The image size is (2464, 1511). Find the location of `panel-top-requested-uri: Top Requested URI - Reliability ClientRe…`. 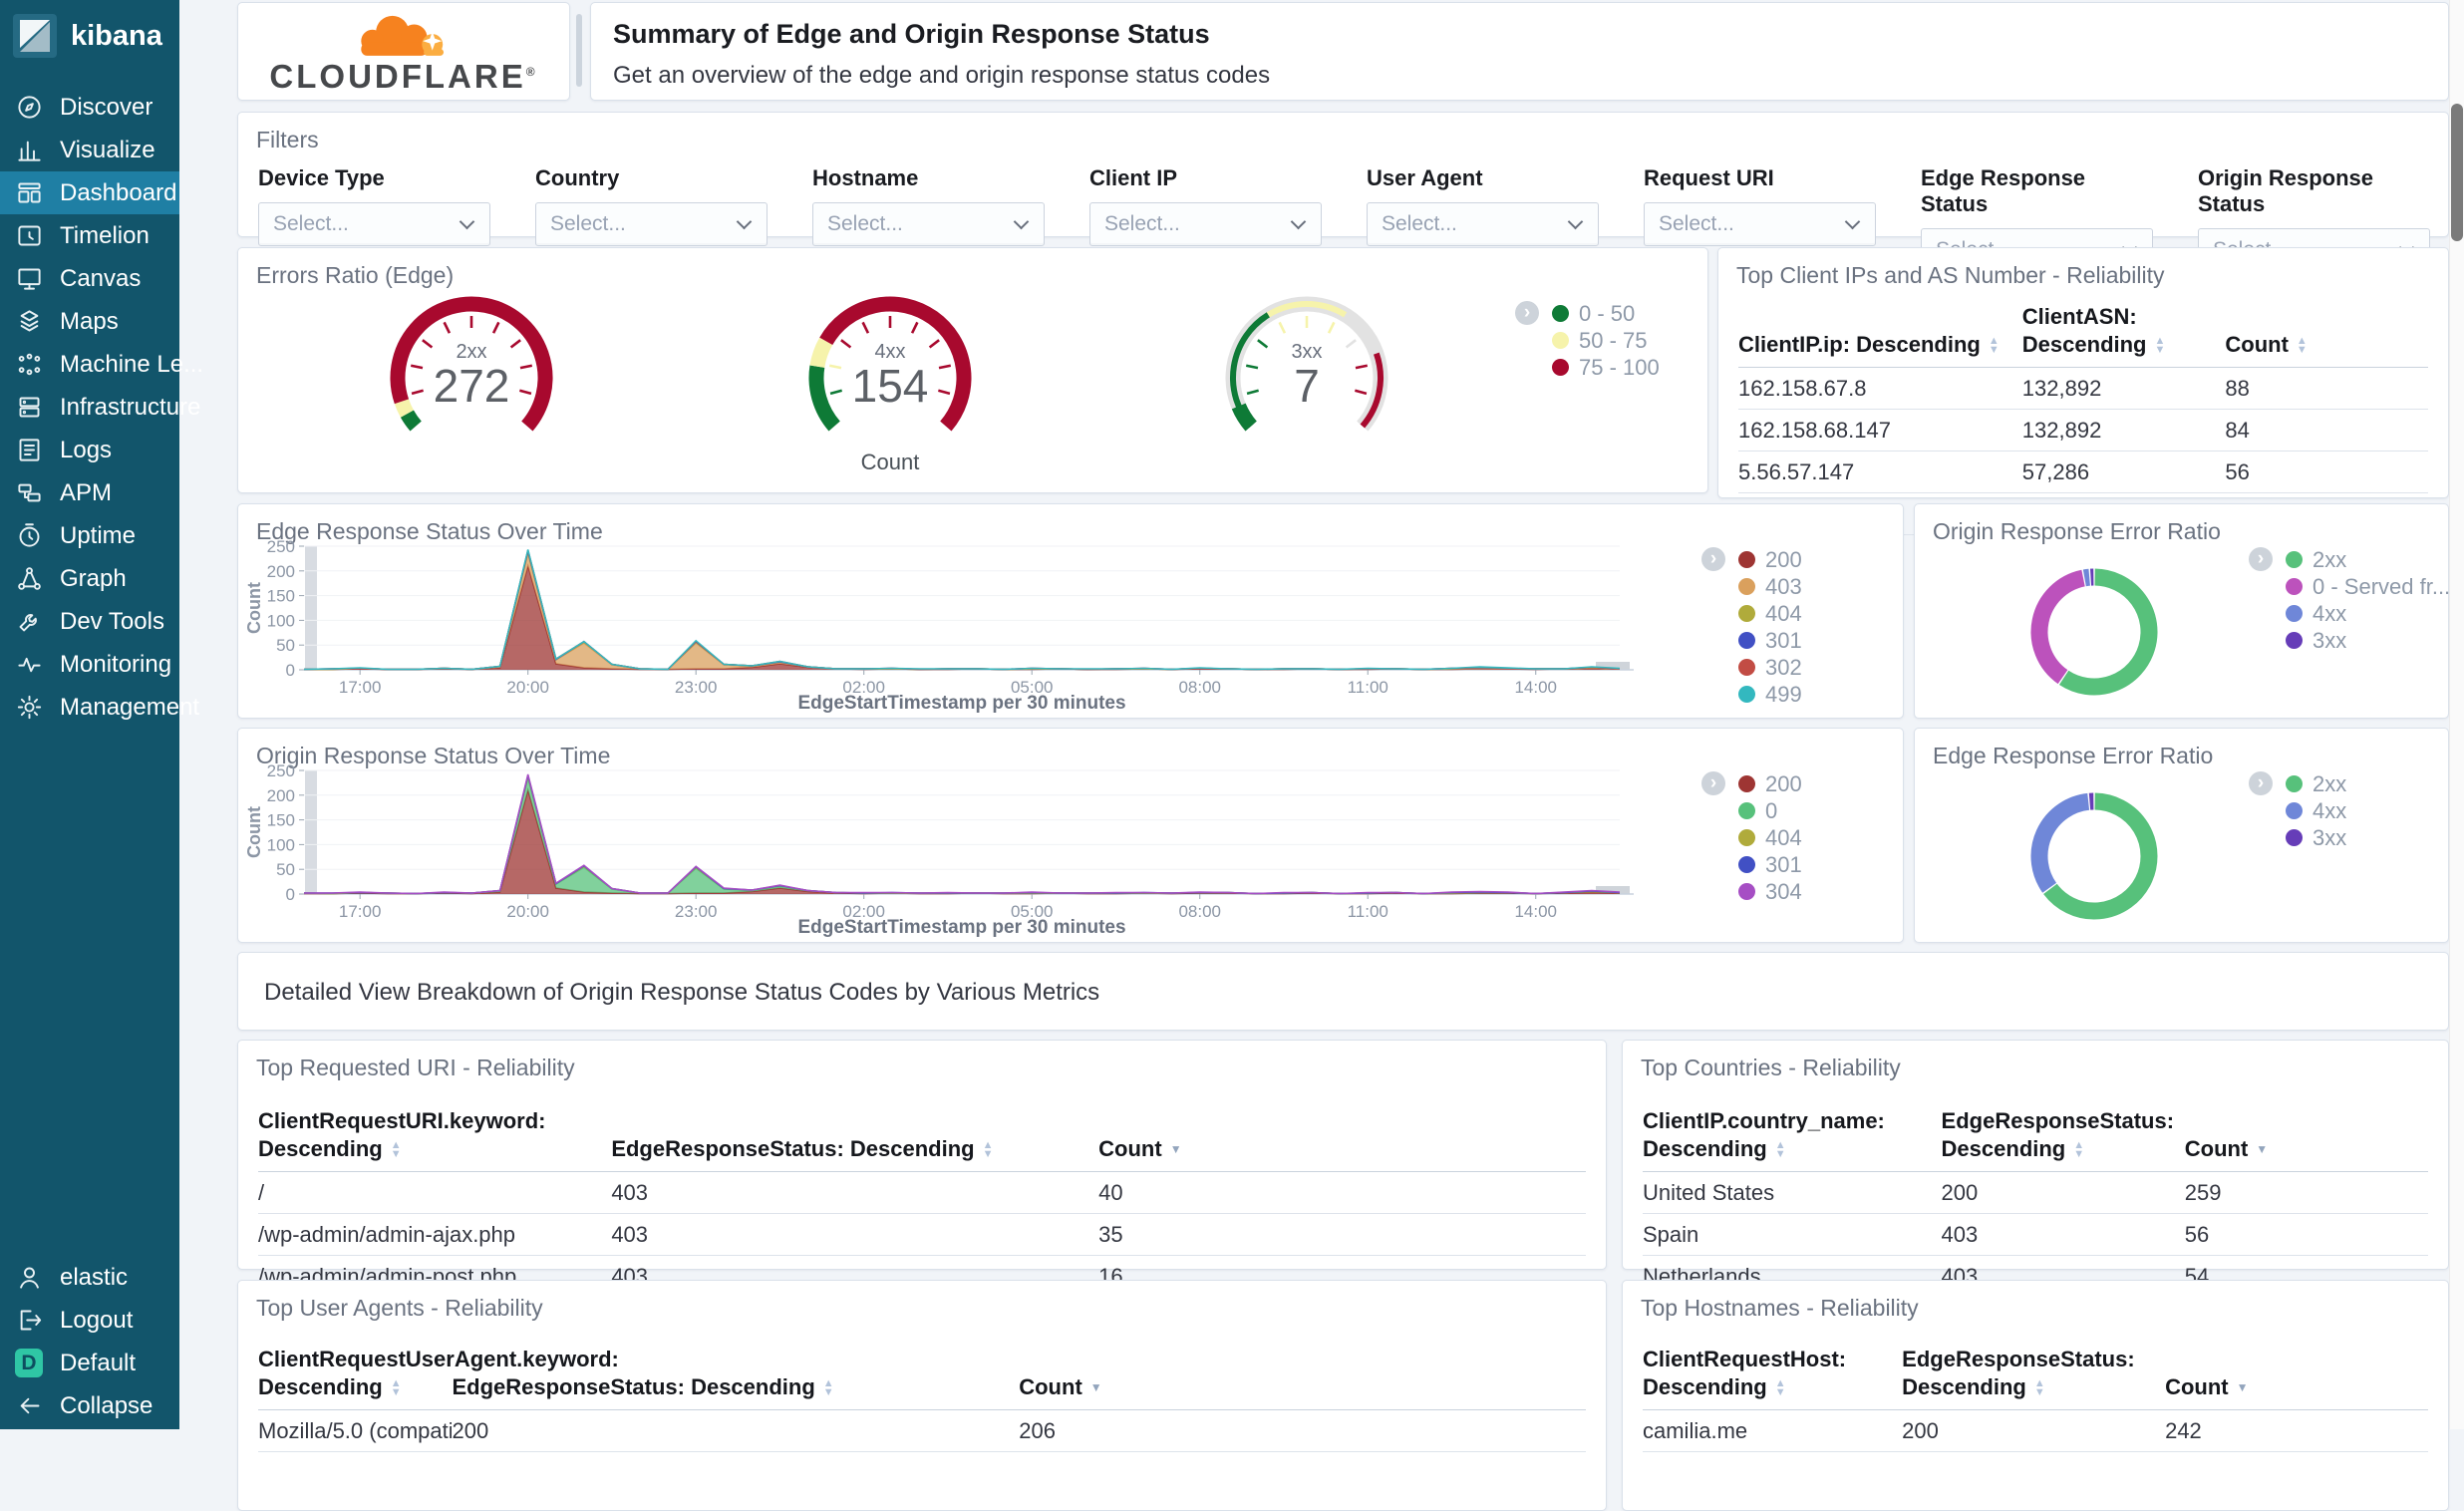

panel-top-requested-uri: Top Requested URI - Reliability ClientRe… is located at coordinates (922, 1190).